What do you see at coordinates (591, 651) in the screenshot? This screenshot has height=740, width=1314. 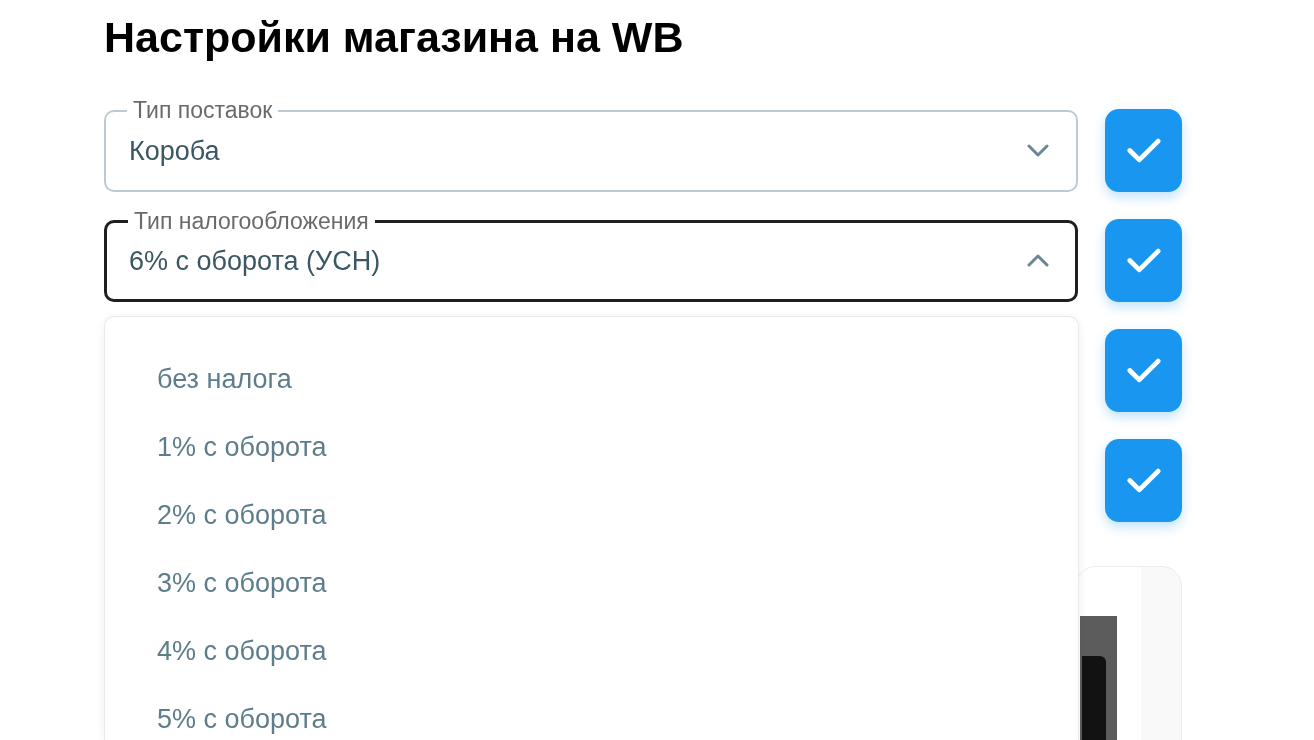 I see `dropdown-option: 4% с оборота` at bounding box center [591, 651].